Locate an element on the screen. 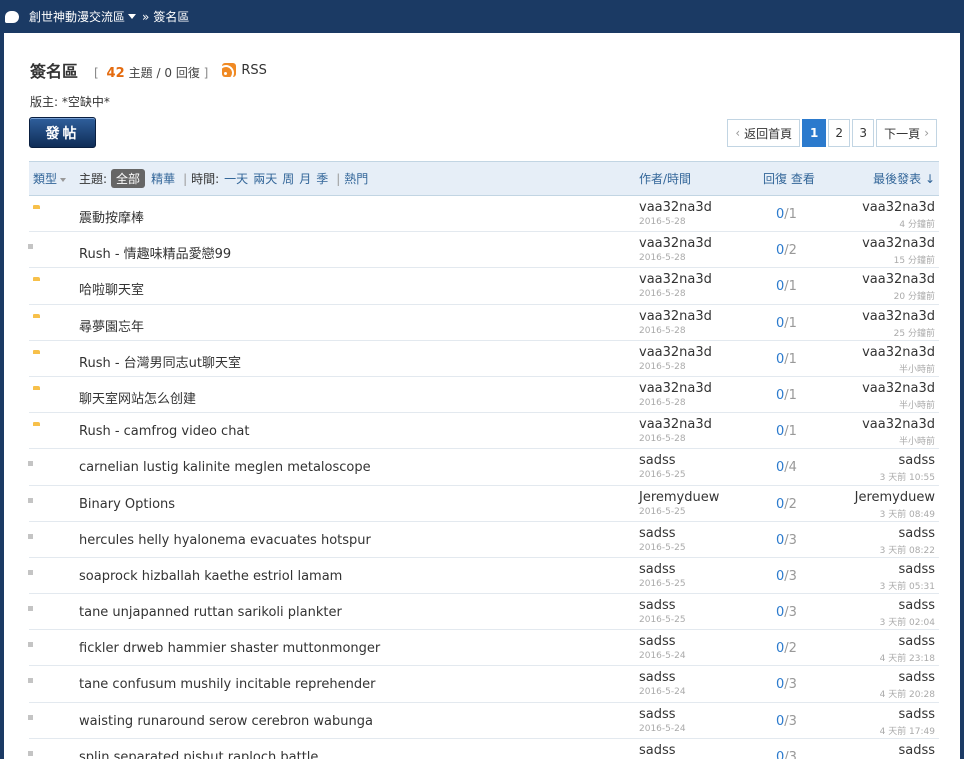  thread-subject-link: 震動按摩棒 is located at coordinates (111, 216).